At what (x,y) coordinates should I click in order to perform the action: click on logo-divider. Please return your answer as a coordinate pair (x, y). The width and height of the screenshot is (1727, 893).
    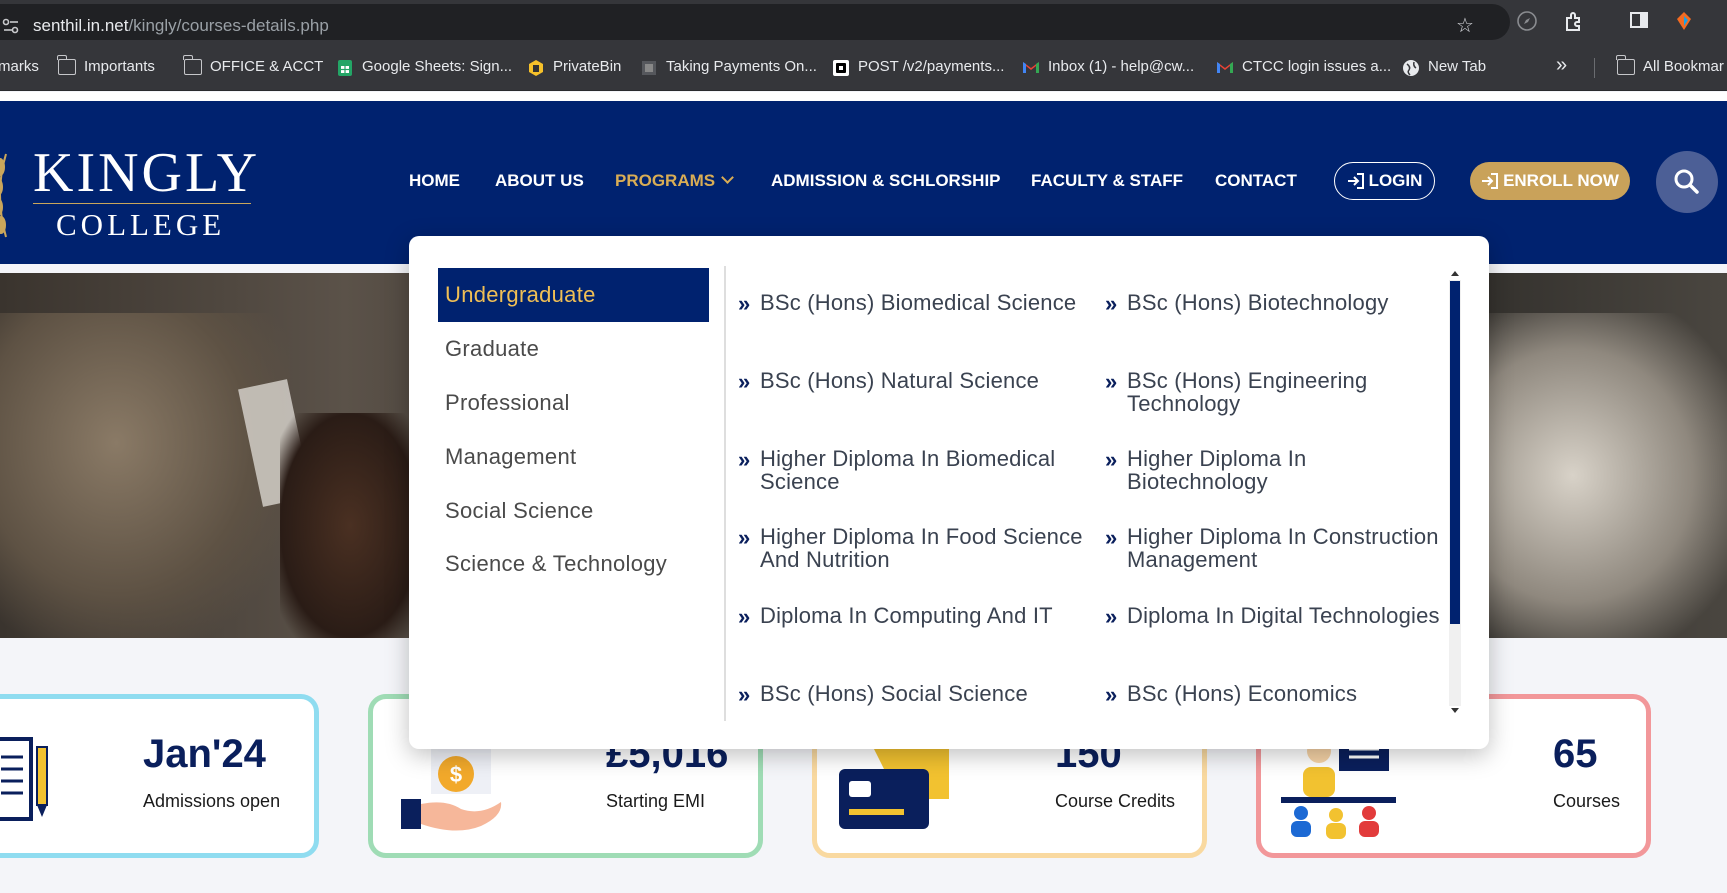
    Looking at the image, I should click on (142, 203).